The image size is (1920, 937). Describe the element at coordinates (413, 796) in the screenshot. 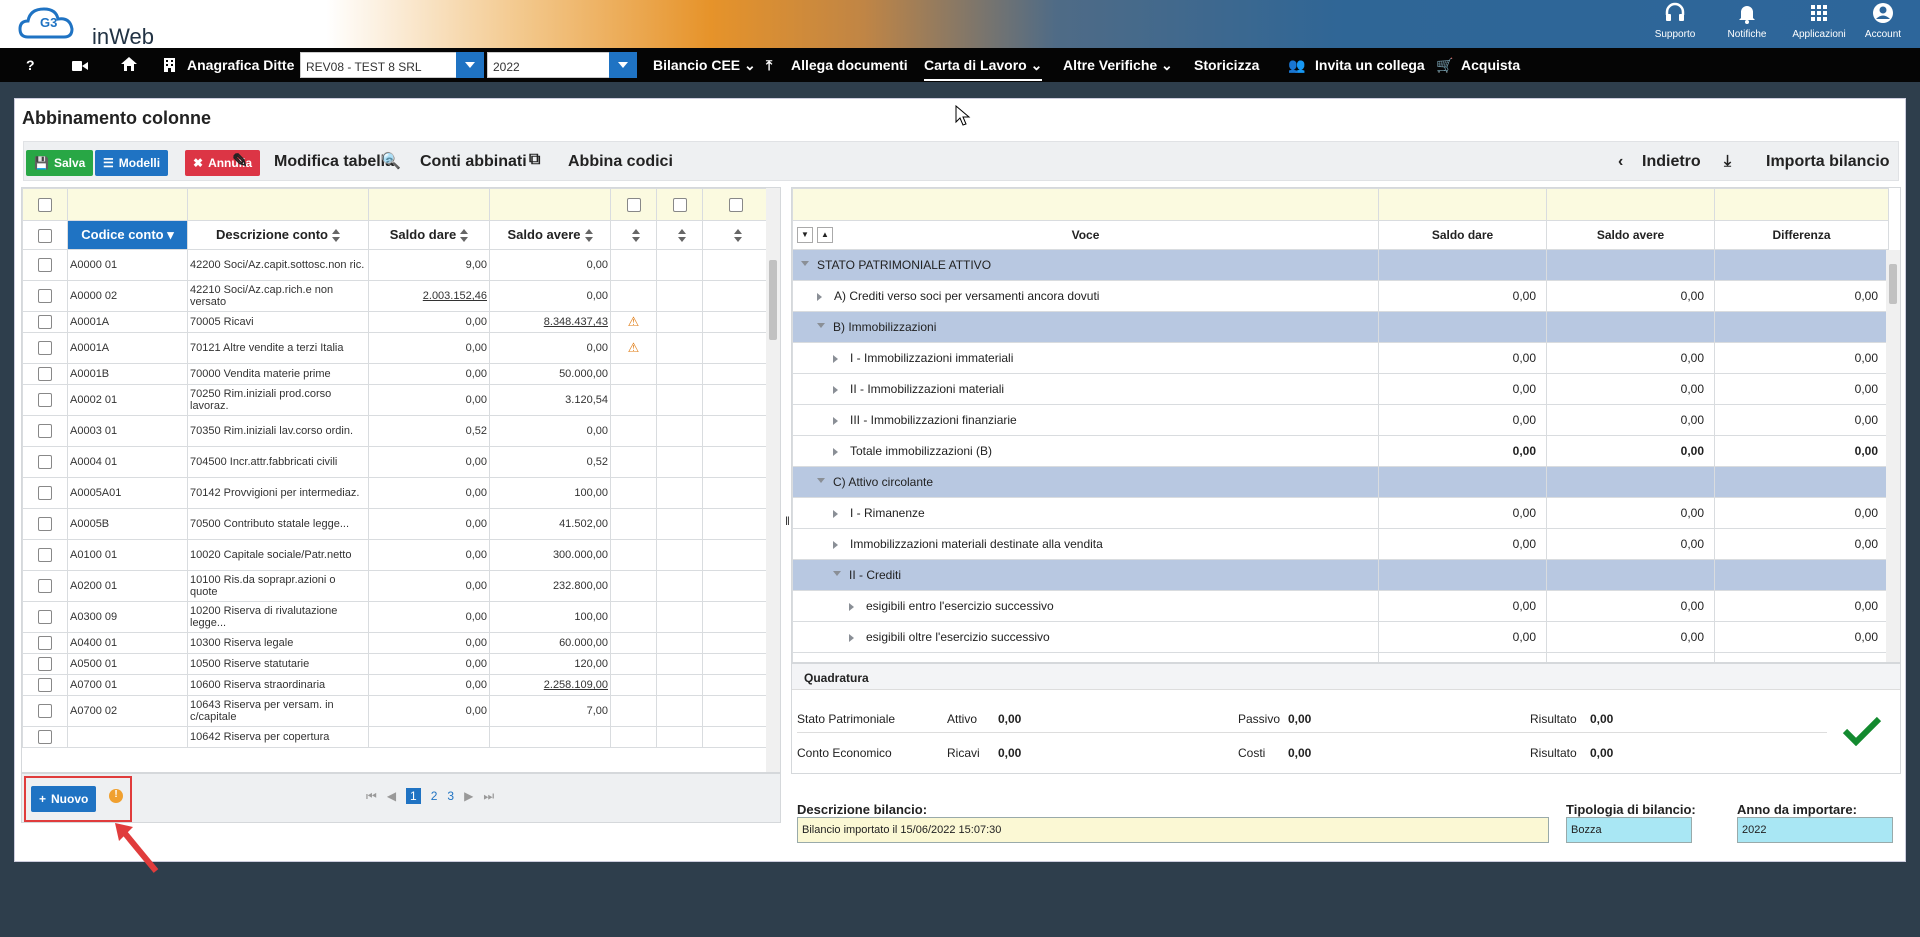

I see `page-1: 1` at that location.